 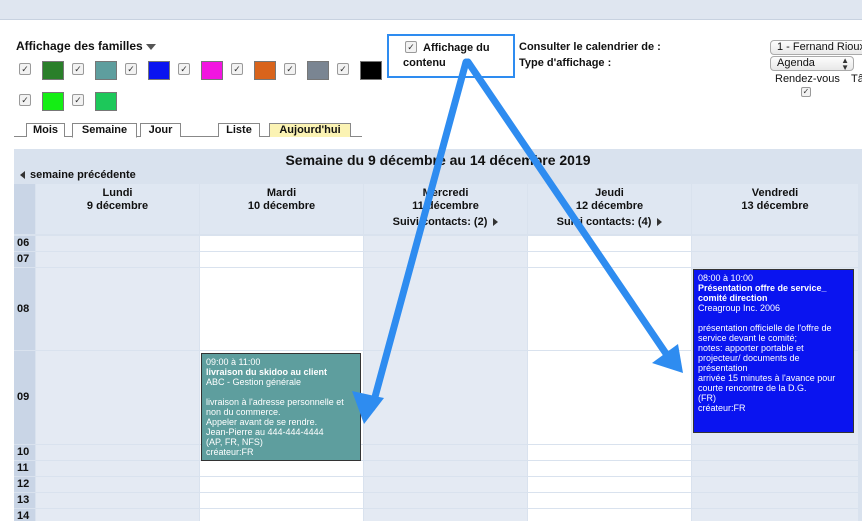 What do you see at coordinates (131, 69) in the screenshot?
I see `family-checkbox-3: ✓` at bounding box center [131, 69].